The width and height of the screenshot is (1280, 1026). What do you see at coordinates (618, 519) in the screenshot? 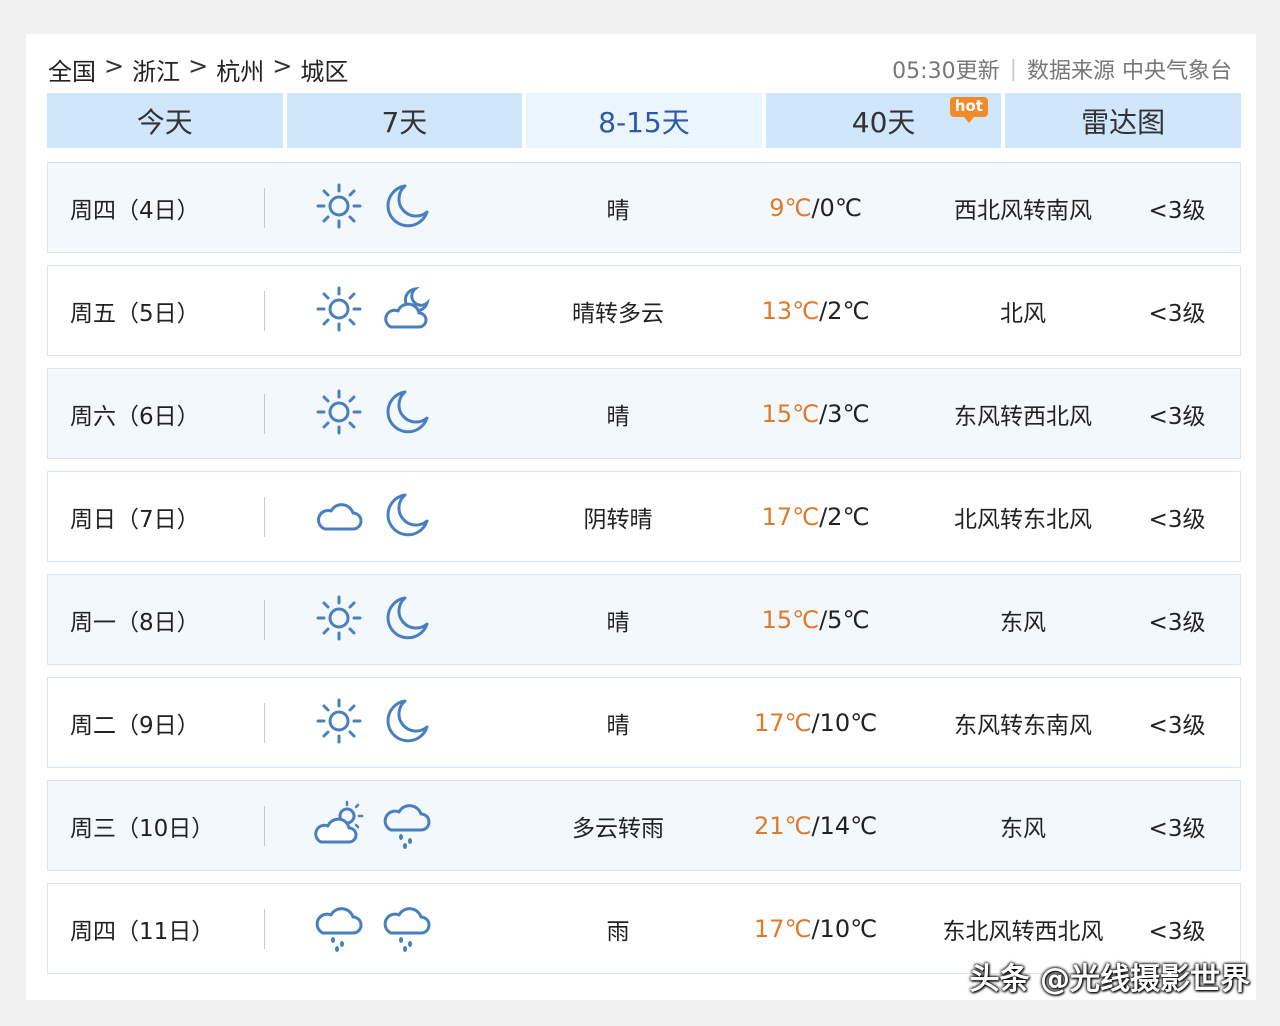
I see `weather-condition: 阴转晴` at bounding box center [618, 519].